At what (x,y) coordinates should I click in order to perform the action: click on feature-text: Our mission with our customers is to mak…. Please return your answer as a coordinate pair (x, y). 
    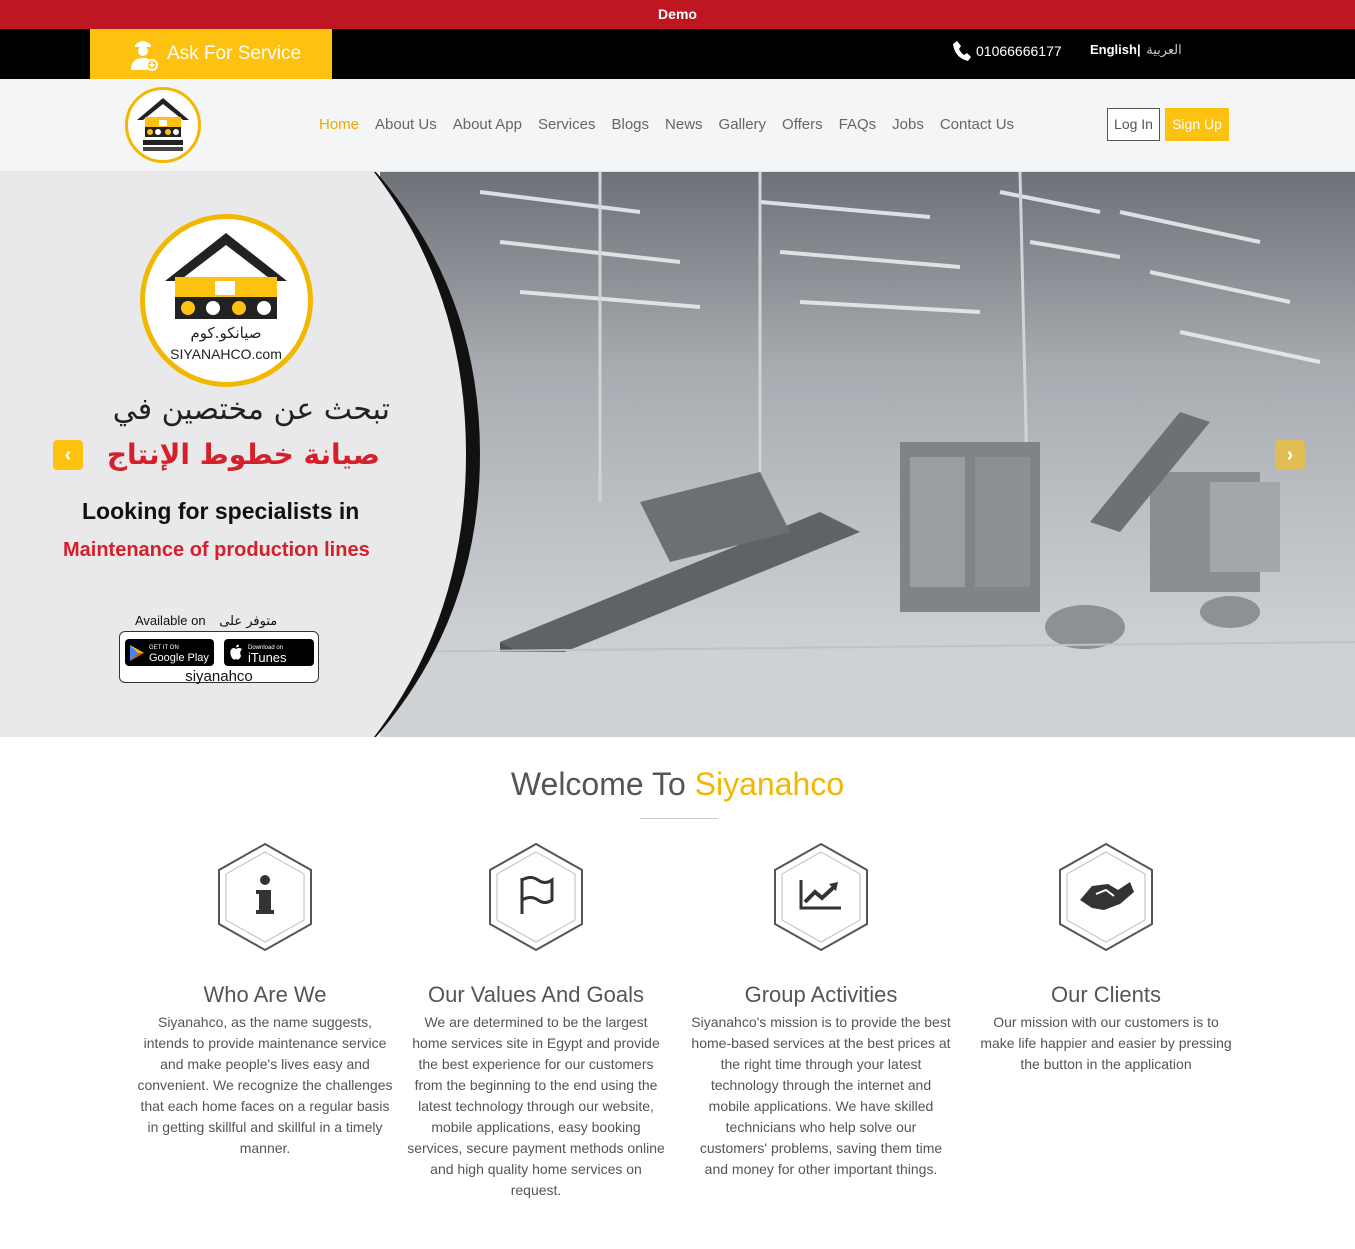
    Looking at the image, I should click on (1106, 1043).